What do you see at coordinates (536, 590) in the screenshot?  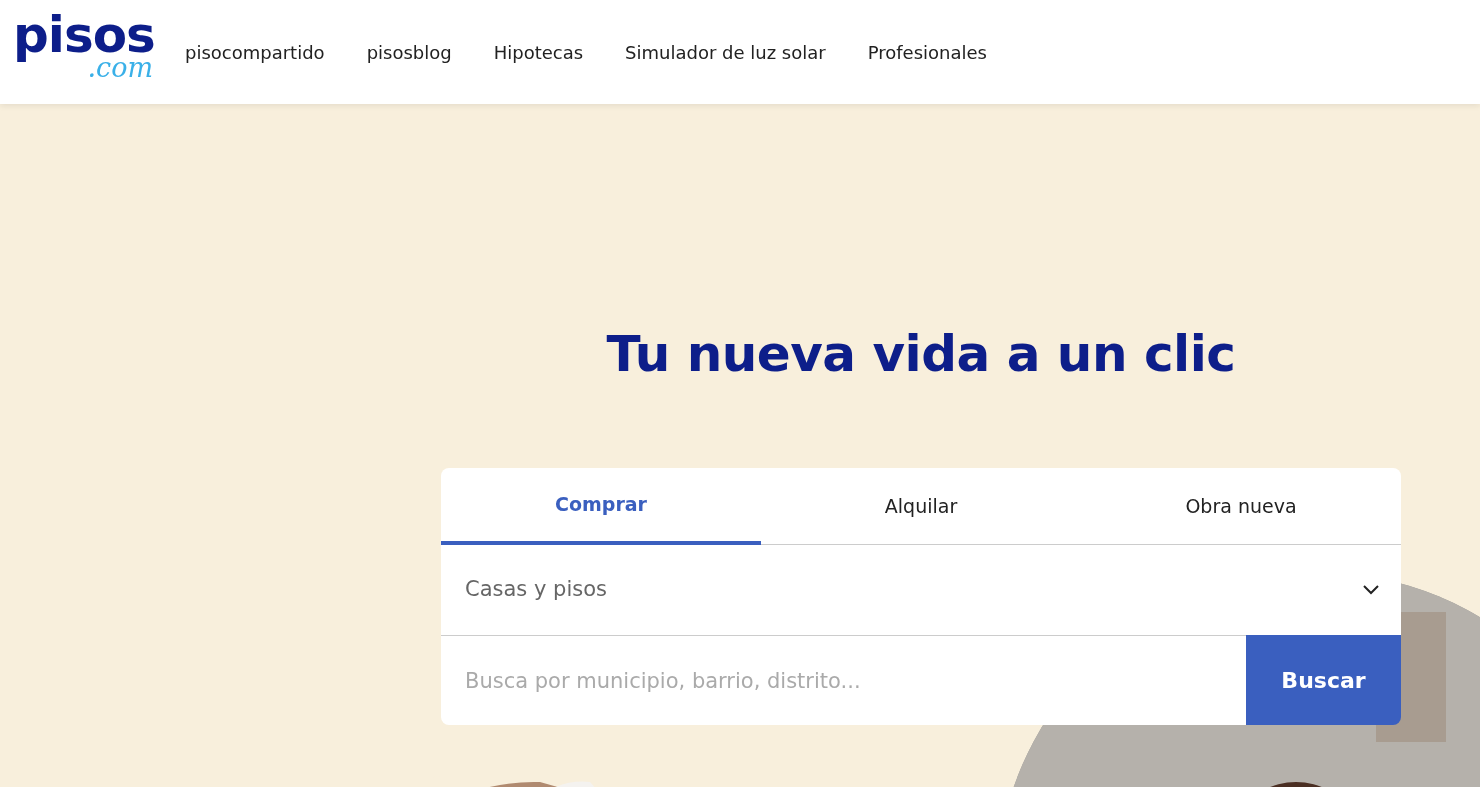 I see `select-value: Casas y pisos` at bounding box center [536, 590].